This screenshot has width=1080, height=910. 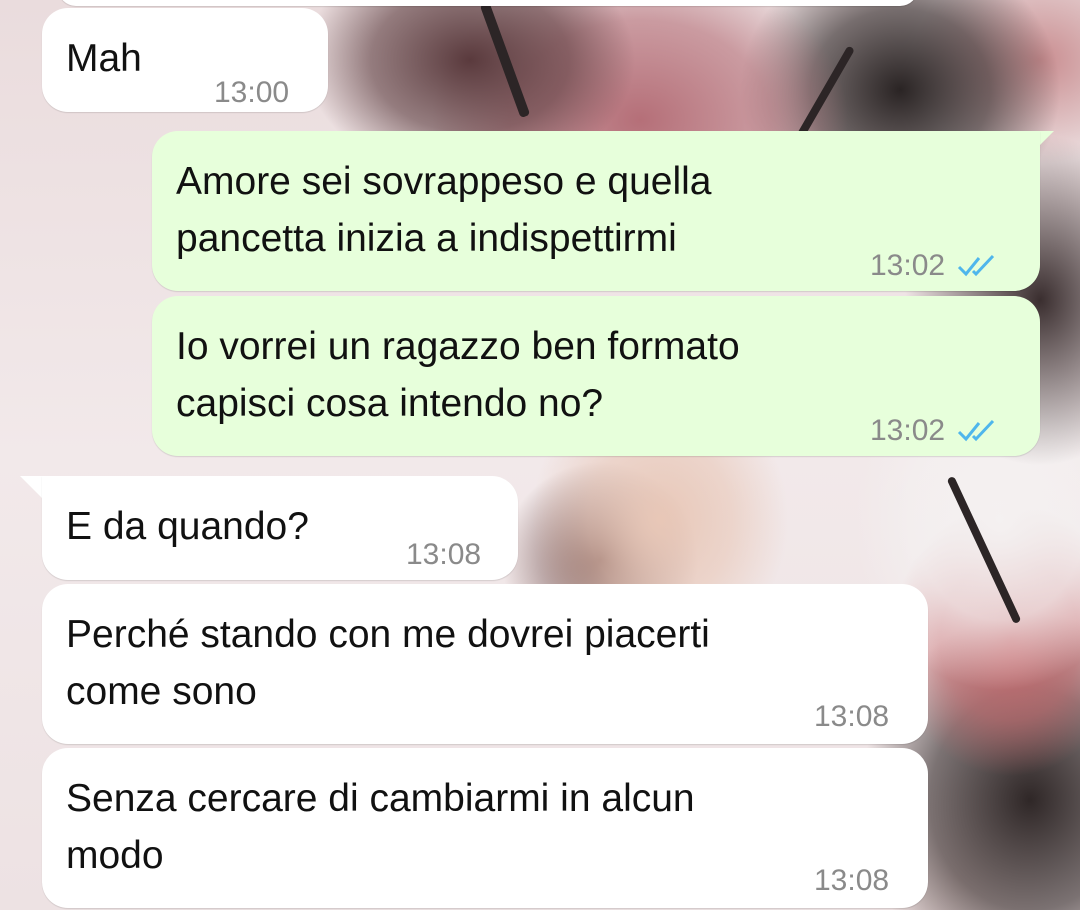 I want to click on message-text: Mah, so click(x=104, y=58).